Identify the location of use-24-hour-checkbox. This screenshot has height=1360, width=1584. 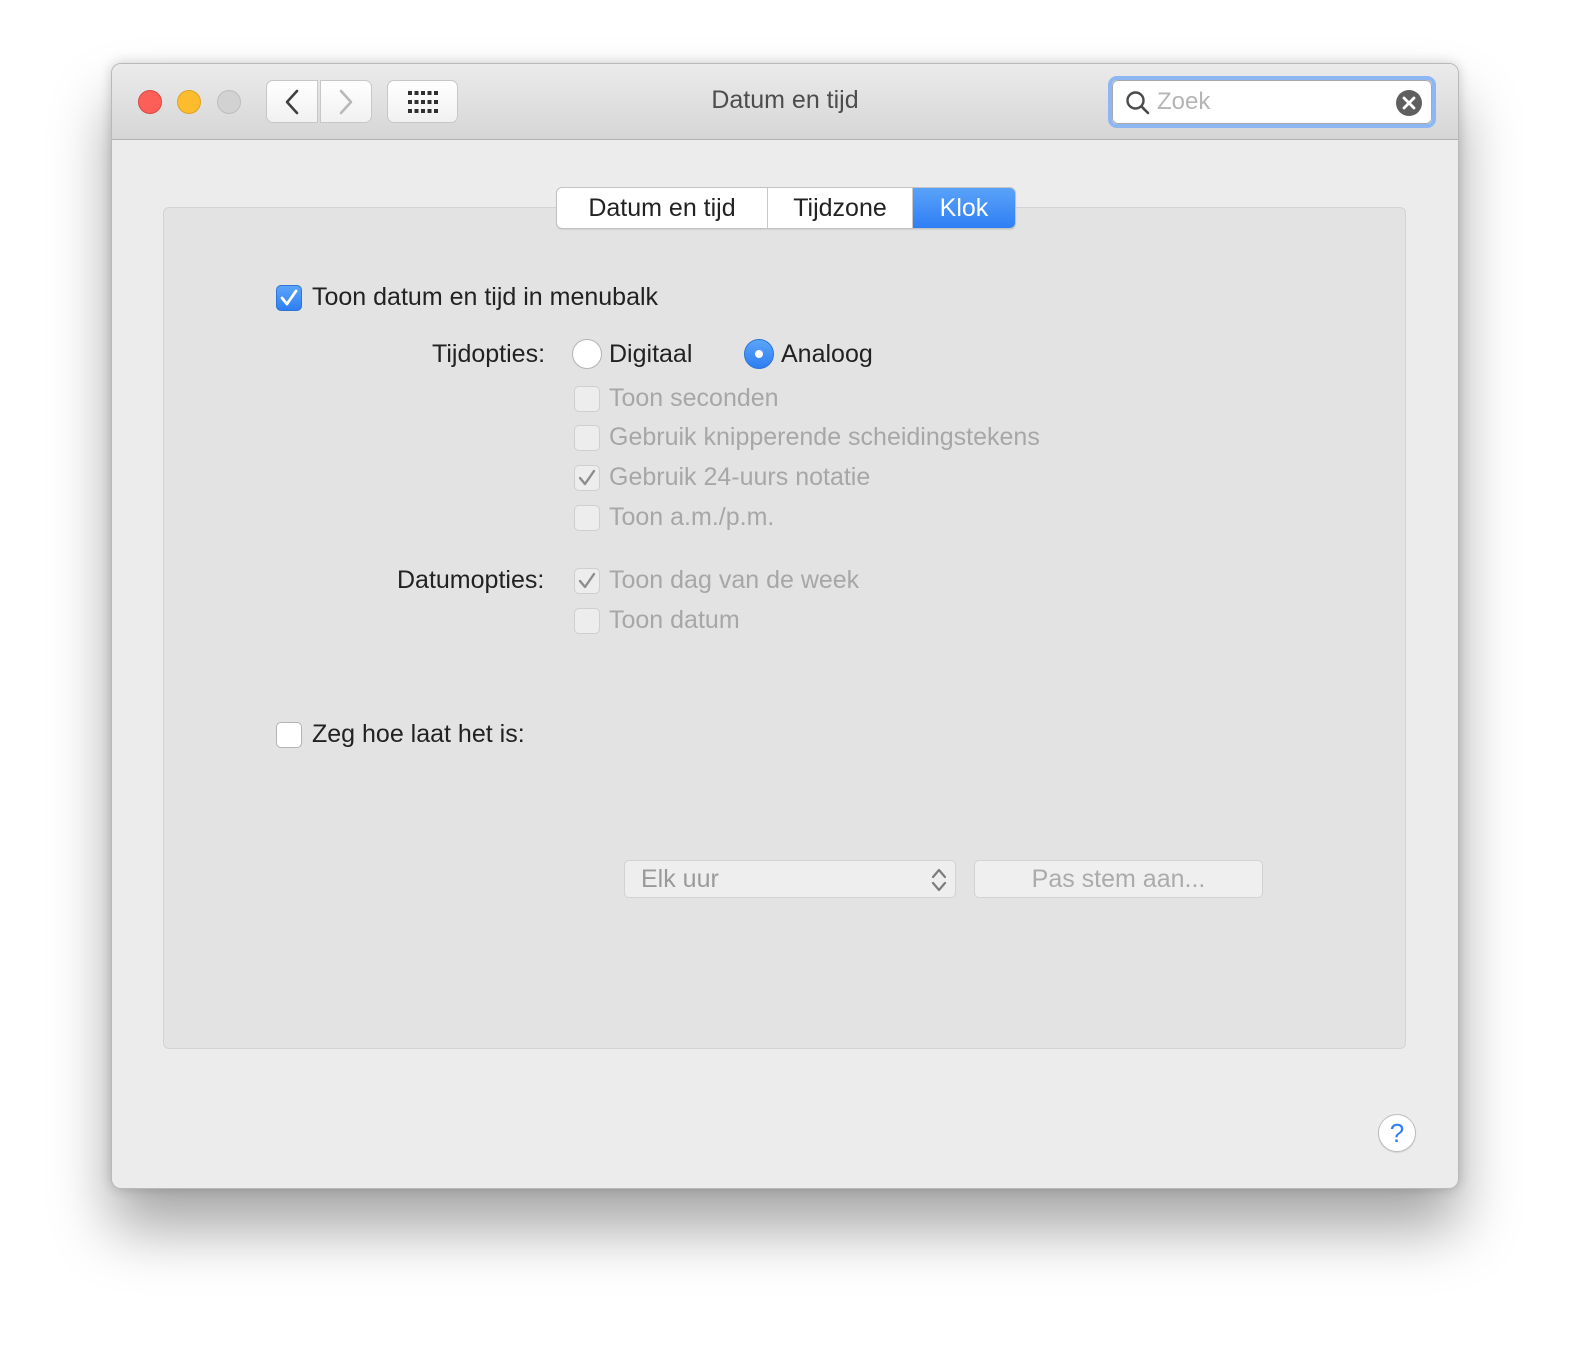
(587, 478).